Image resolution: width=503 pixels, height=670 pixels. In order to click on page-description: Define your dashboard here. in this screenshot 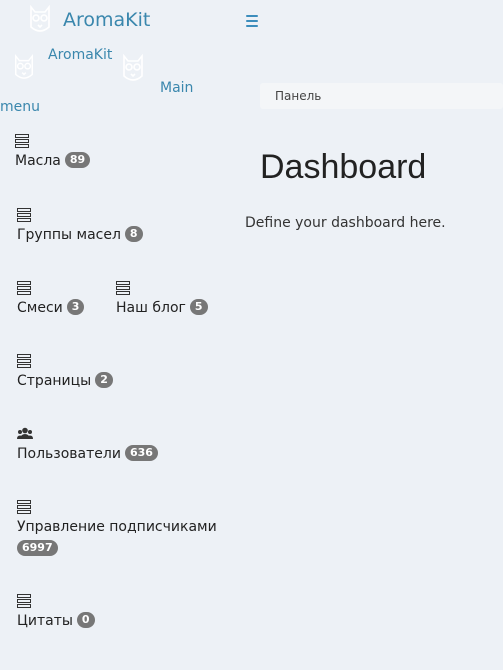, I will do `click(345, 223)`.